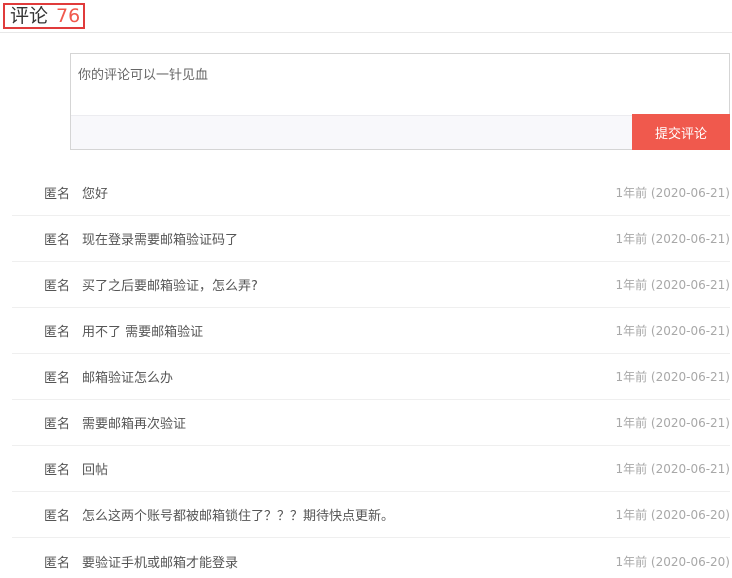 This screenshot has height=578, width=732. I want to click on comment-text: 需要邮箱再次验证, so click(134, 424).